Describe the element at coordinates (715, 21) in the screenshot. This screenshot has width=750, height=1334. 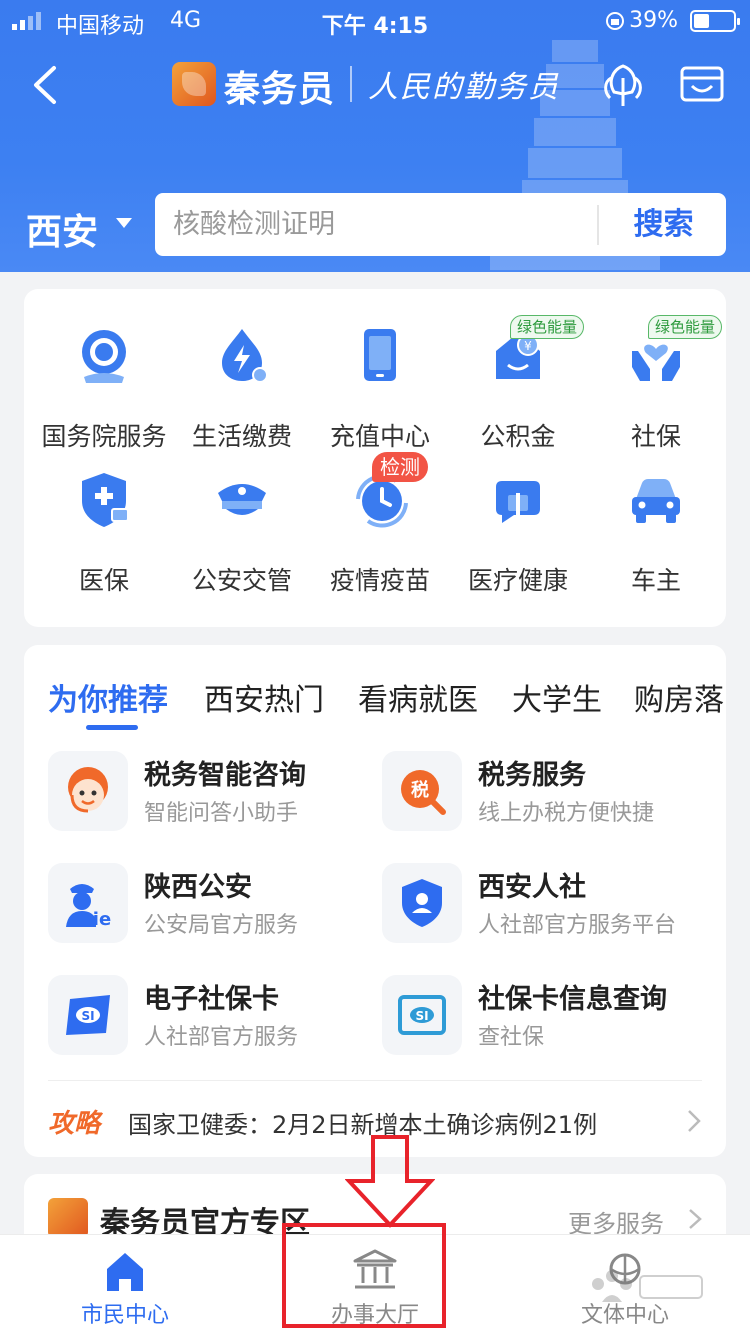
I see `battery-icon` at that location.